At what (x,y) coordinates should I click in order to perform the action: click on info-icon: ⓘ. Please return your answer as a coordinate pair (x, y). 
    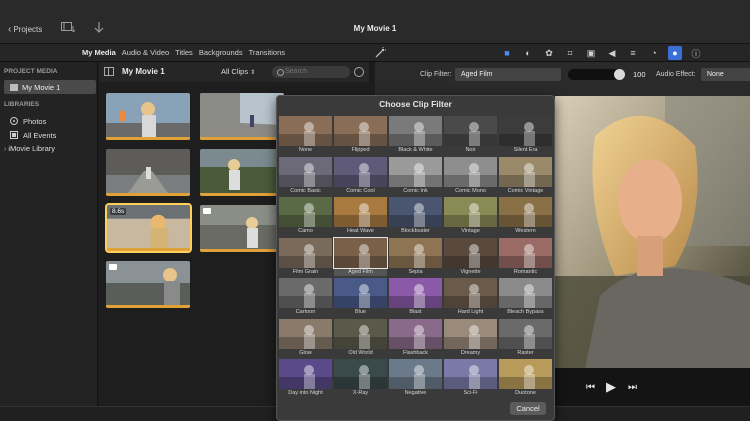
    Looking at the image, I should click on (696, 53).